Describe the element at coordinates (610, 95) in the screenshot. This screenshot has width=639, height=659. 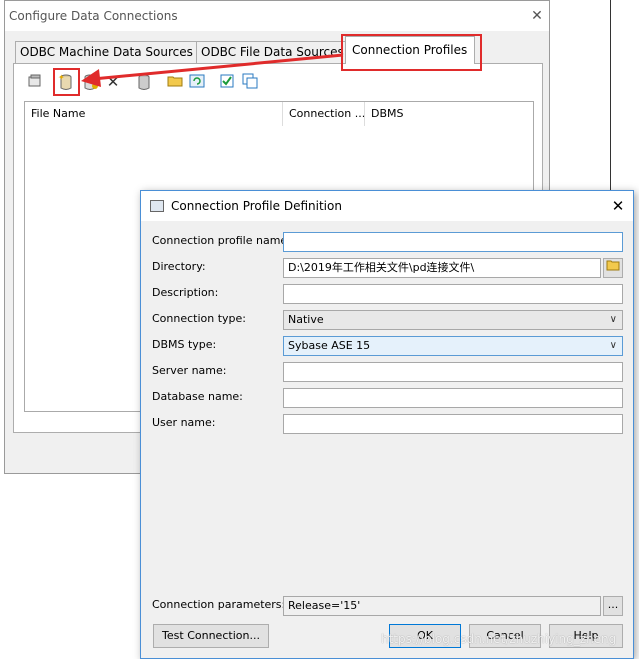
I see `window-edge` at that location.